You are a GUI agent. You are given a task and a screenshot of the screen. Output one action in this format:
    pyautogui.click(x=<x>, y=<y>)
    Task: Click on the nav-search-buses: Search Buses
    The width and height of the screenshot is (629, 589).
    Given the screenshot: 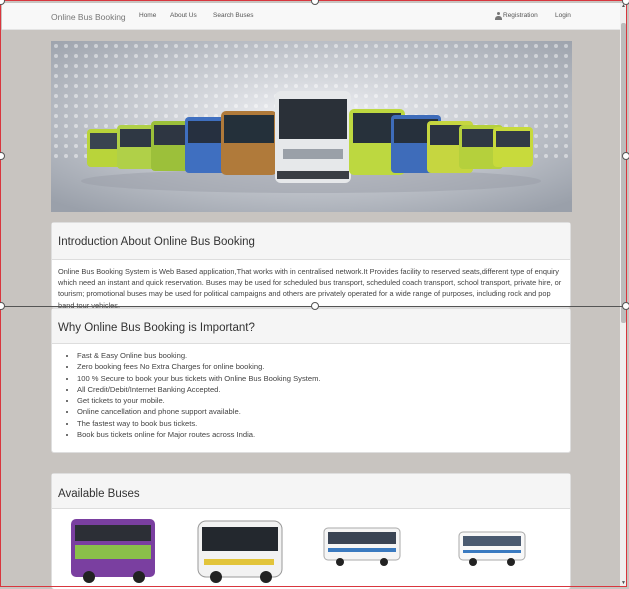 What is the action you would take?
    pyautogui.click(x=233, y=15)
    